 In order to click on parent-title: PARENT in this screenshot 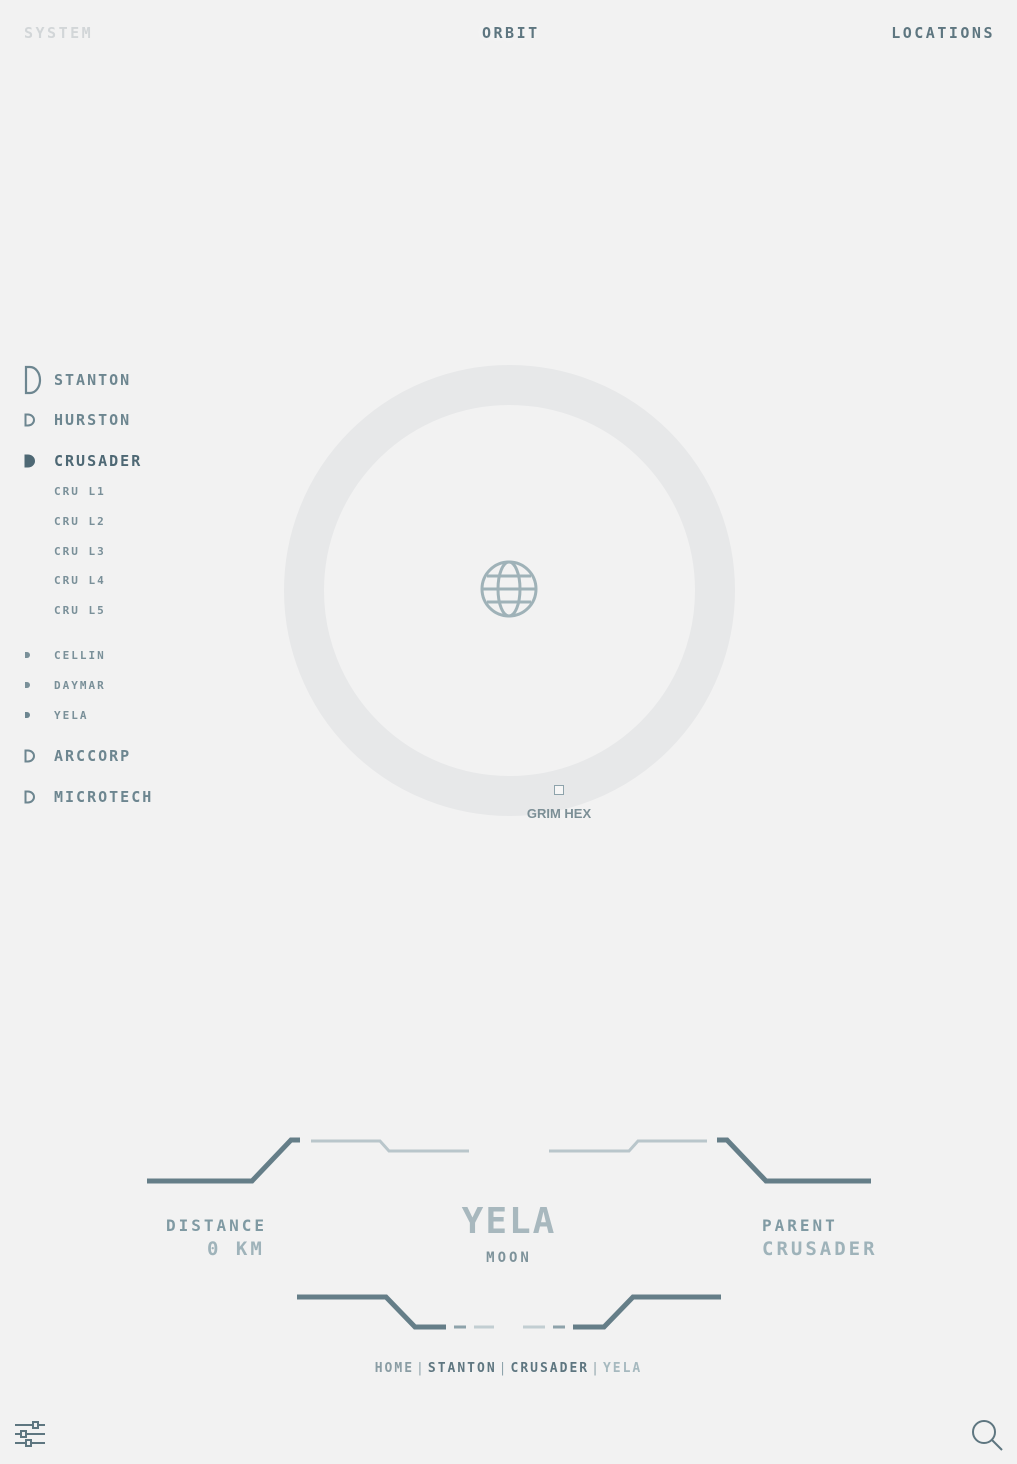, I will do `click(800, 1225)`.